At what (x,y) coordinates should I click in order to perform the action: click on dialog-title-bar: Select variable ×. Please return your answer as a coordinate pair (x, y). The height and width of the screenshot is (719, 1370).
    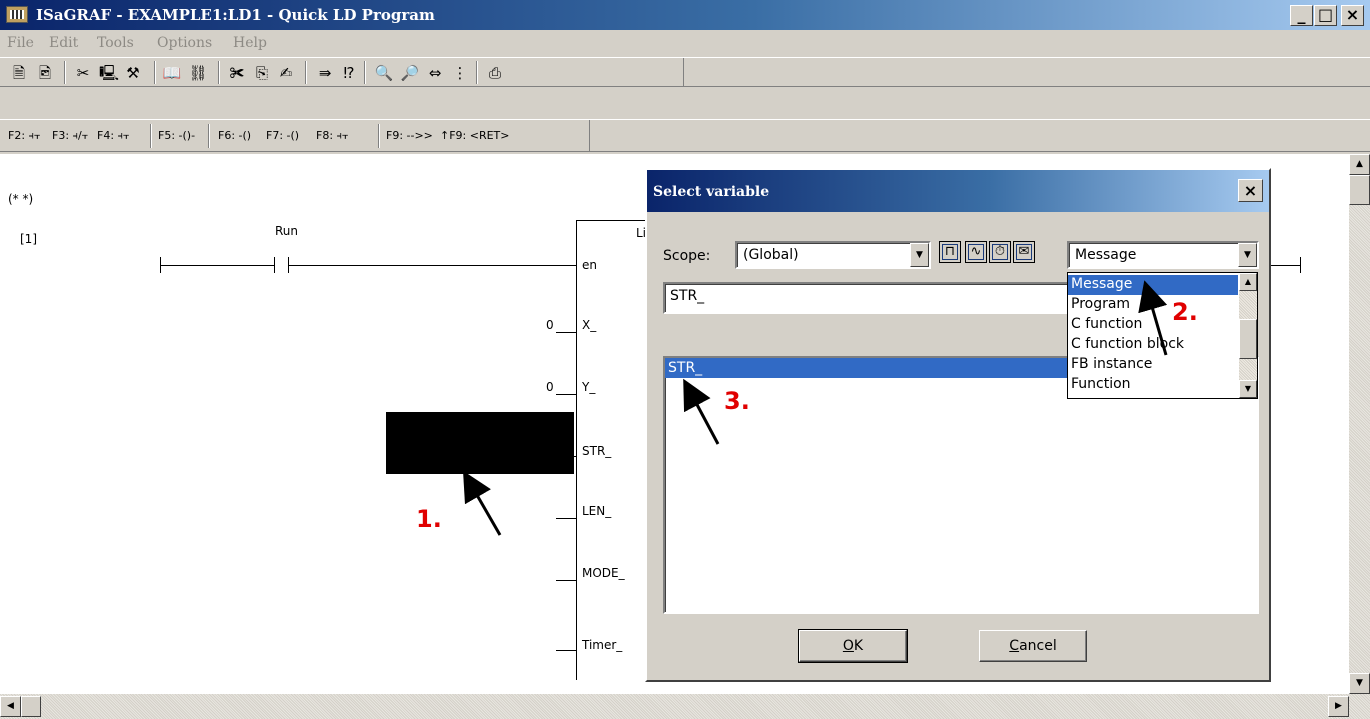
    Looking at the image, I should click on (958, 191).